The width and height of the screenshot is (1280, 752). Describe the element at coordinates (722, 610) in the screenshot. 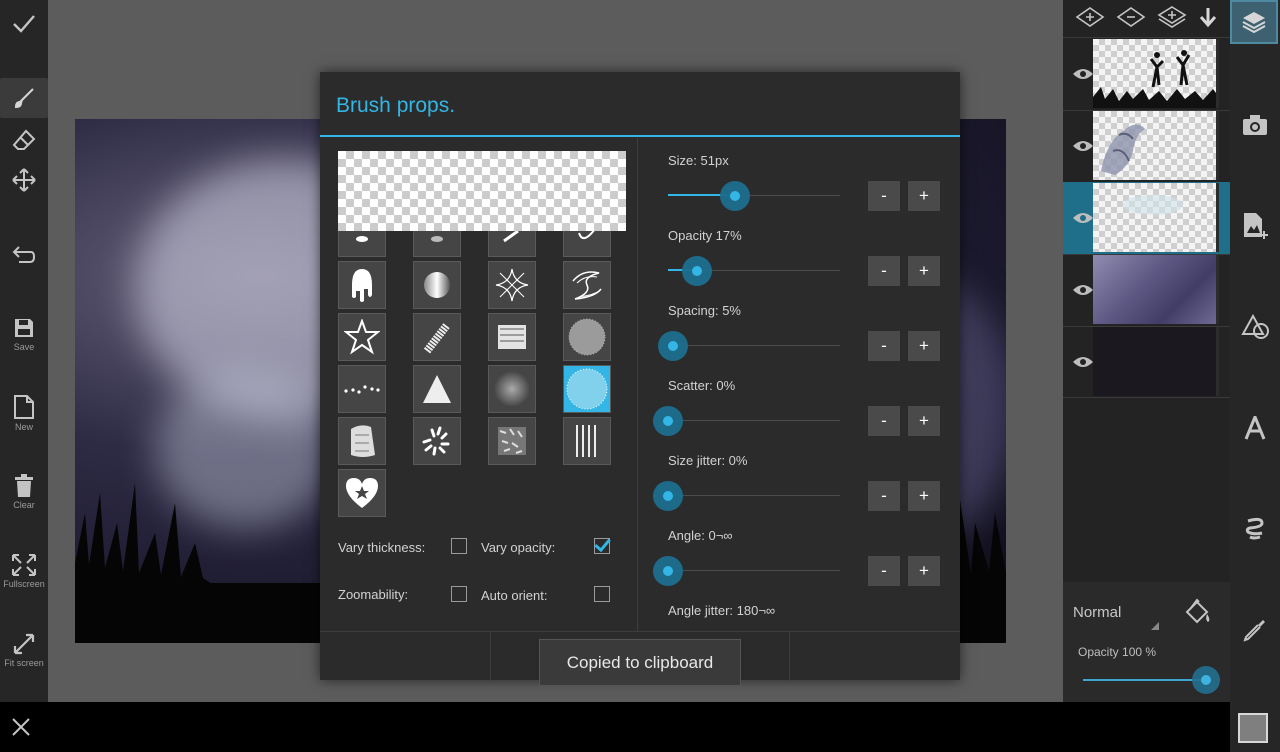

I see `param-angle-jitter-label: Angle jitter: 180¬∞` at that location.